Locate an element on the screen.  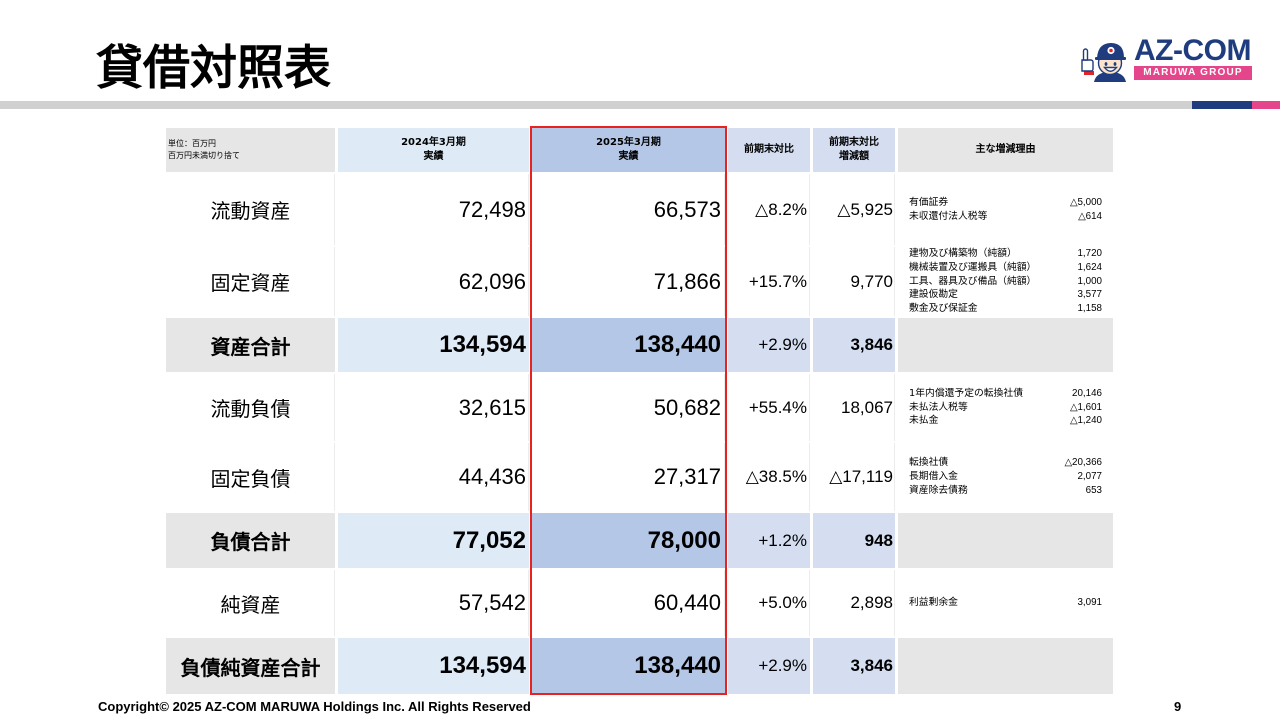
reason-line: 未払金 △1,240 is located at coordinates (1005, 421).